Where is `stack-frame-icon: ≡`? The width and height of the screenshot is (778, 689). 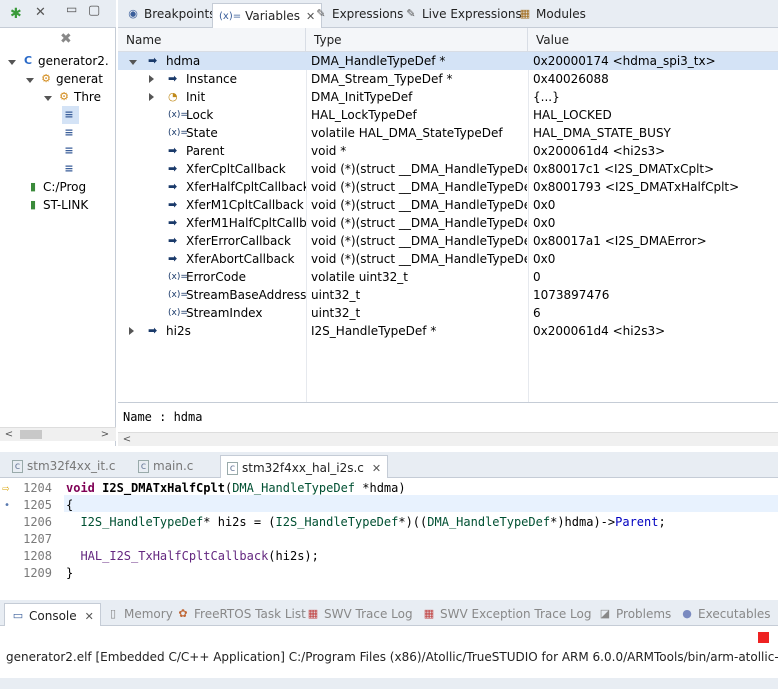 stack-frame-icon: ≡ is located at coordinates (69, 168).